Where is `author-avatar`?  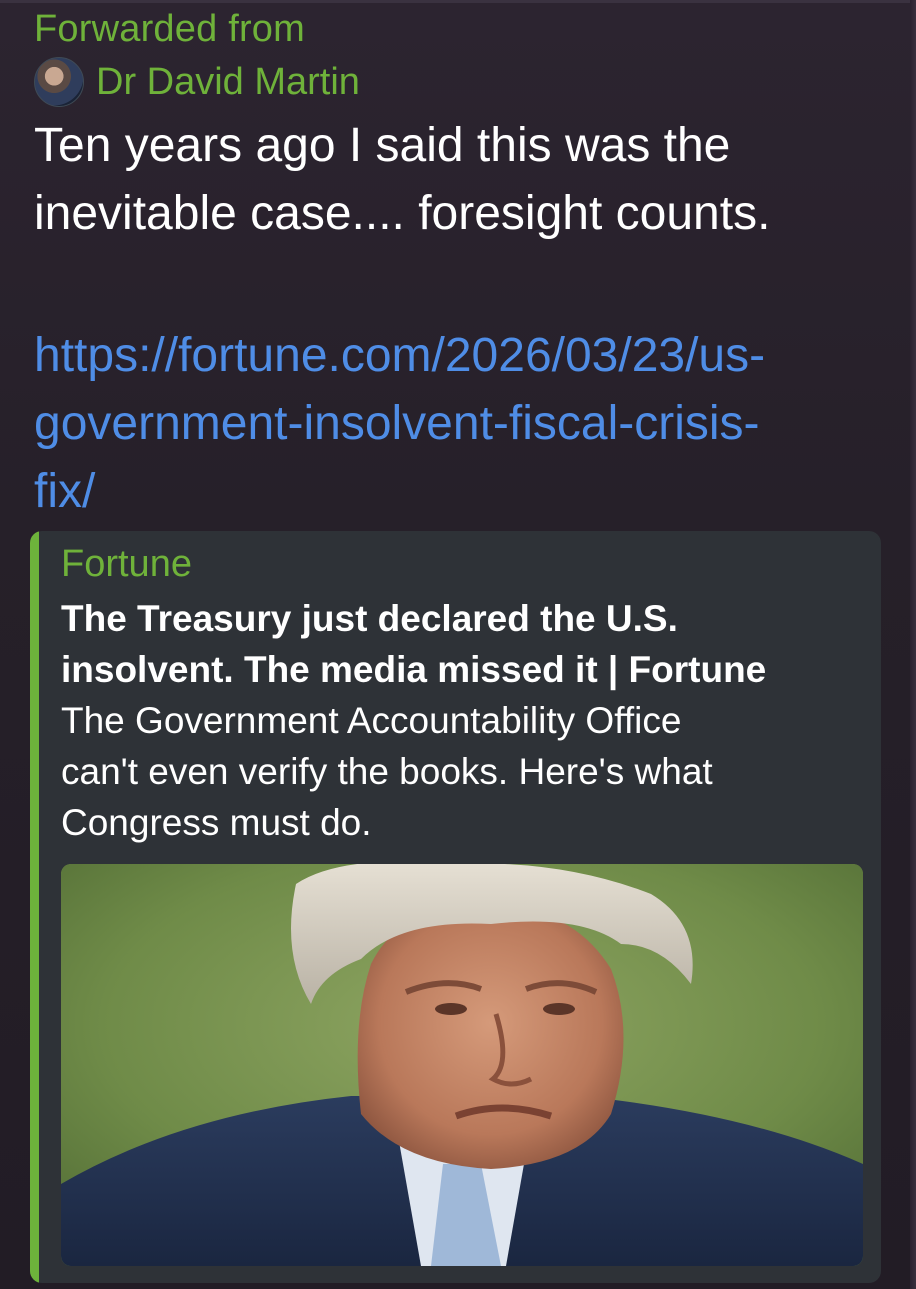
author-avatar is located at coordinates (59, 82).